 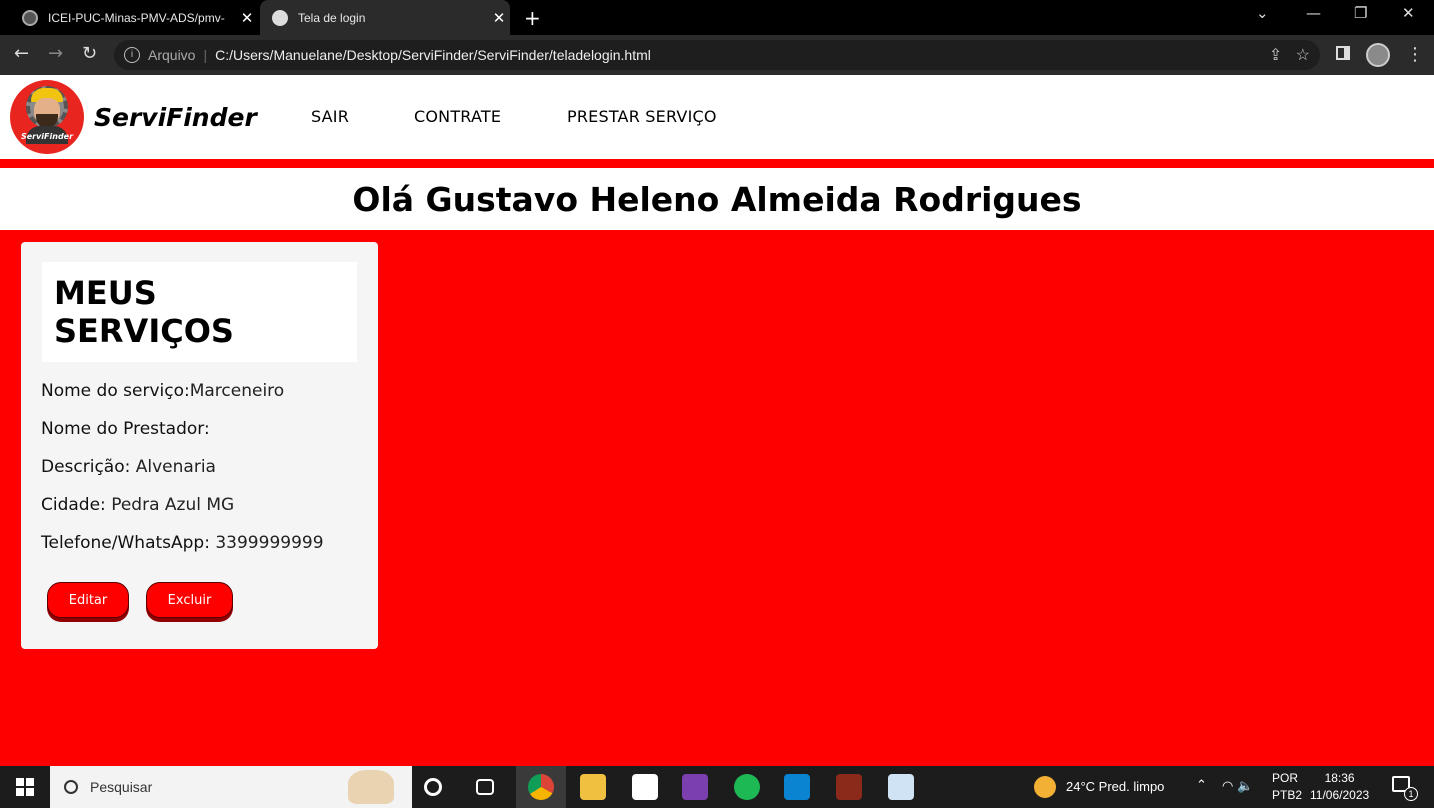 What do you see at coordinates (138, 505) in the screenshot?
I see `city-field: Cidade: Pedra Azul MG` at bounding box center [138, 505].